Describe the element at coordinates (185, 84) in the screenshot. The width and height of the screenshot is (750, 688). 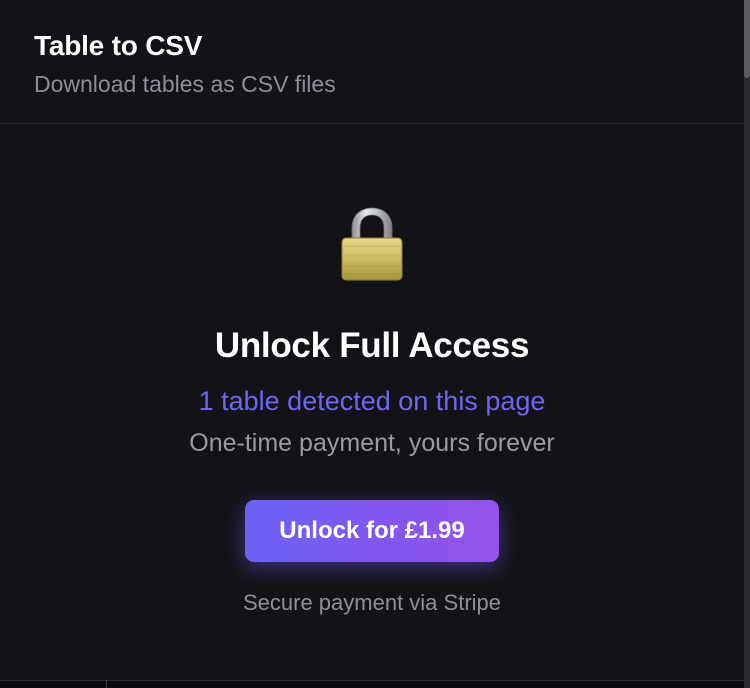
I see `app-subtitle: Download tables as CSV files` at that location.